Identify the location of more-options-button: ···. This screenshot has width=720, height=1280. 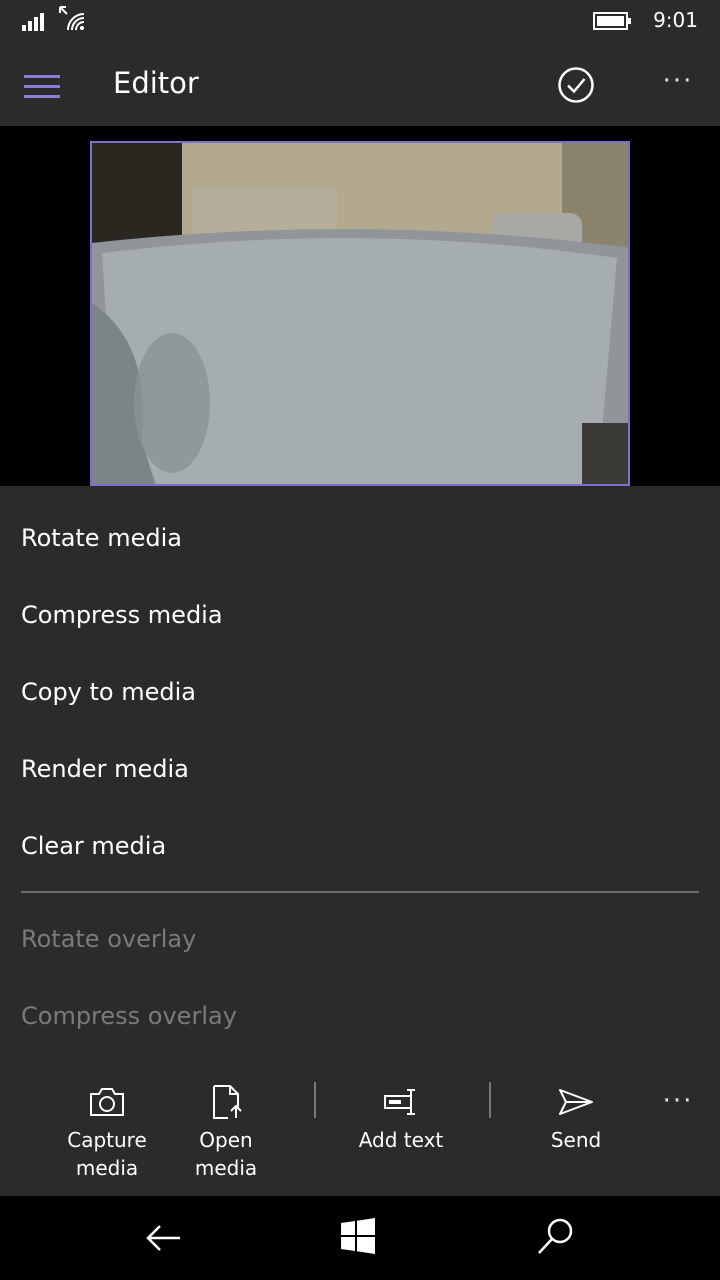
(678, 86).